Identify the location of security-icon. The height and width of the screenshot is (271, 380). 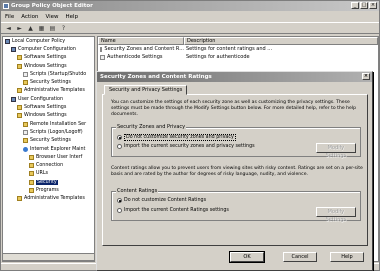
(25, 83).